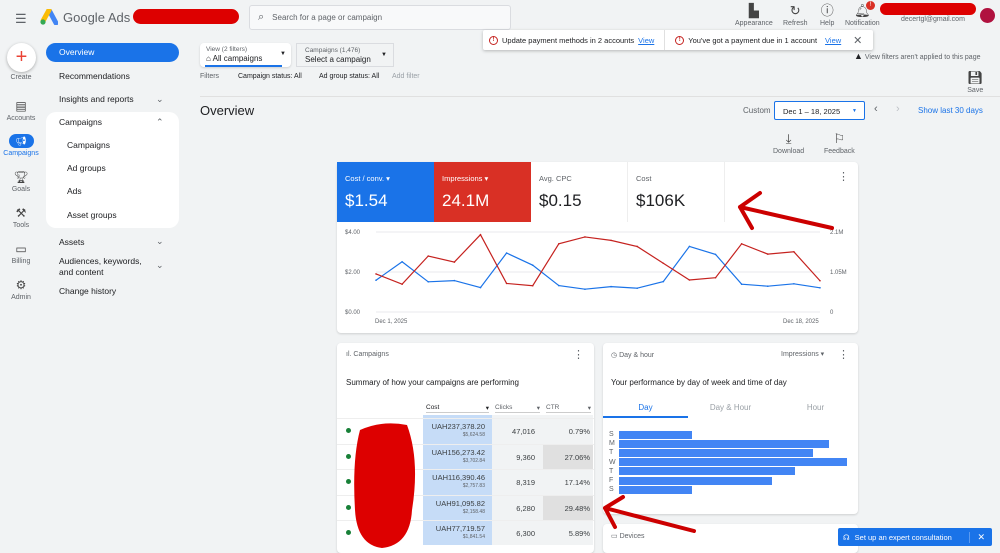 This screenshot has height=553, width=1000. What do you see at coordinates (815, 407) in the screenshot?
I see `tab-hour: Hour` at bounding box center [815, 407].